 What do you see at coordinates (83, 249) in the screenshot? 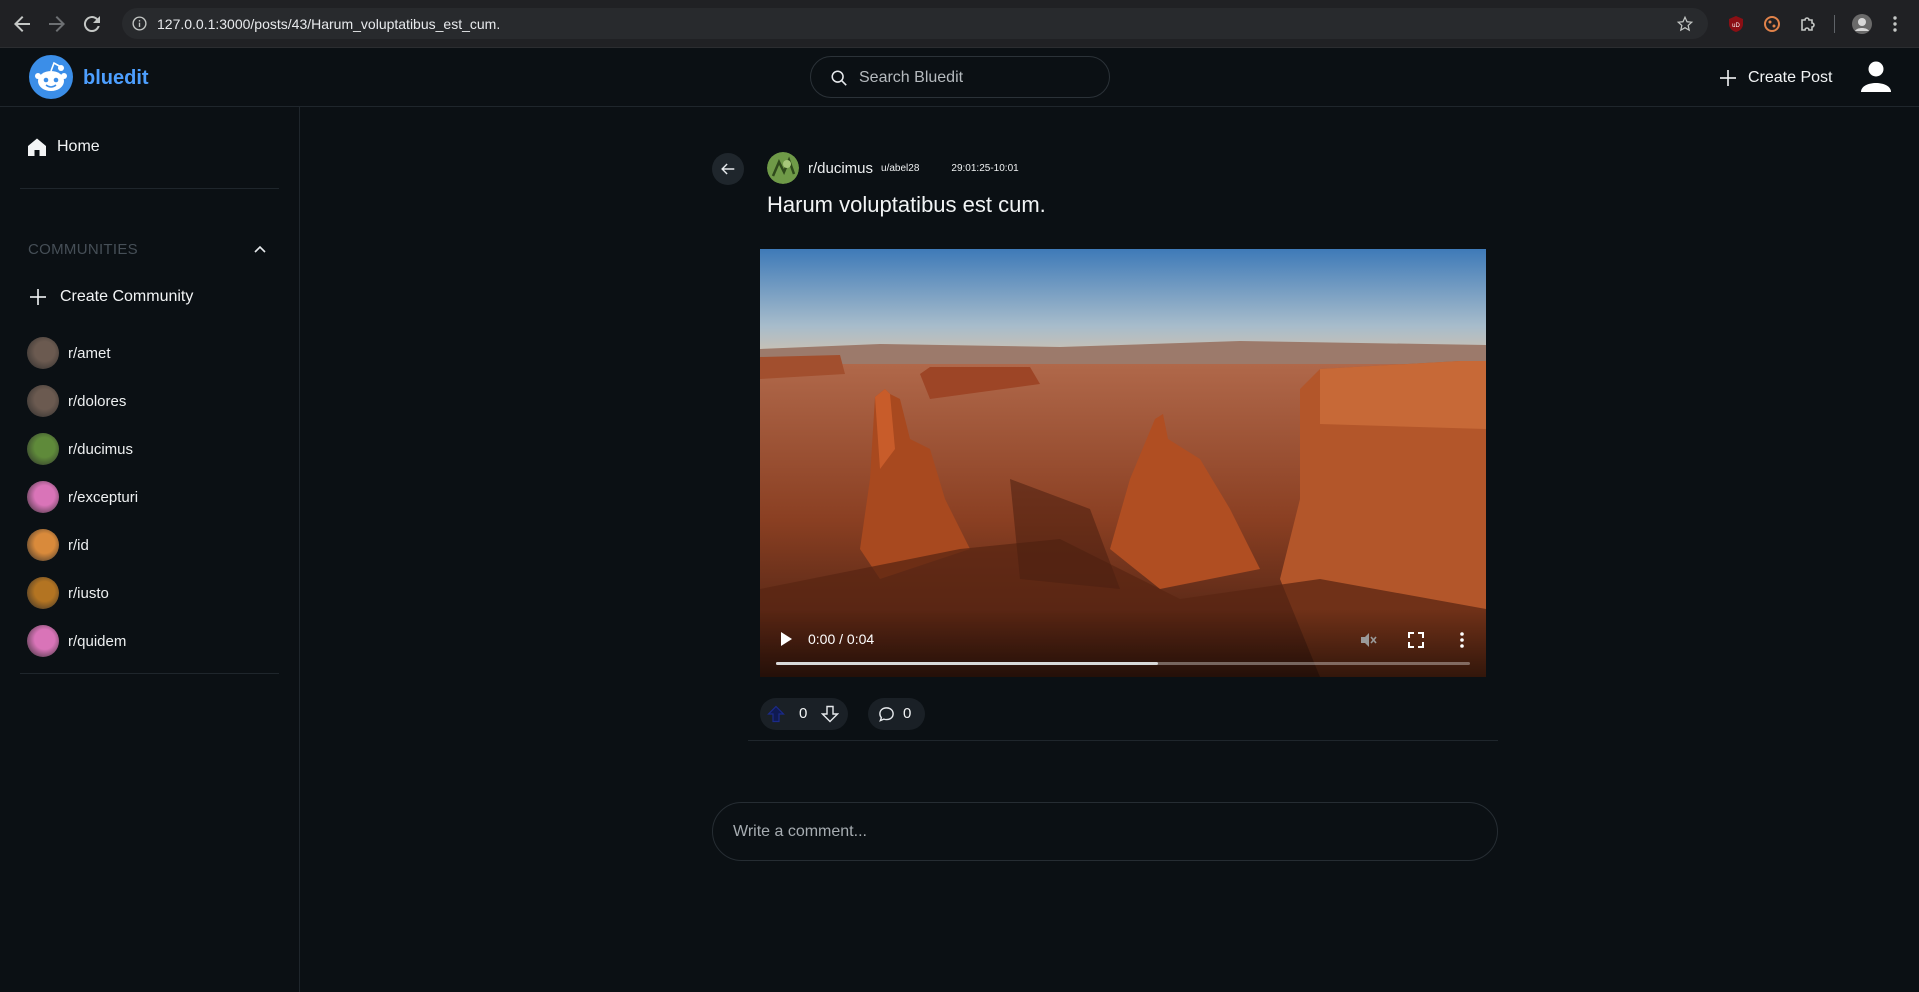
I see `communities-heading: COMMUNITIES` at bounding box center [83, 249].